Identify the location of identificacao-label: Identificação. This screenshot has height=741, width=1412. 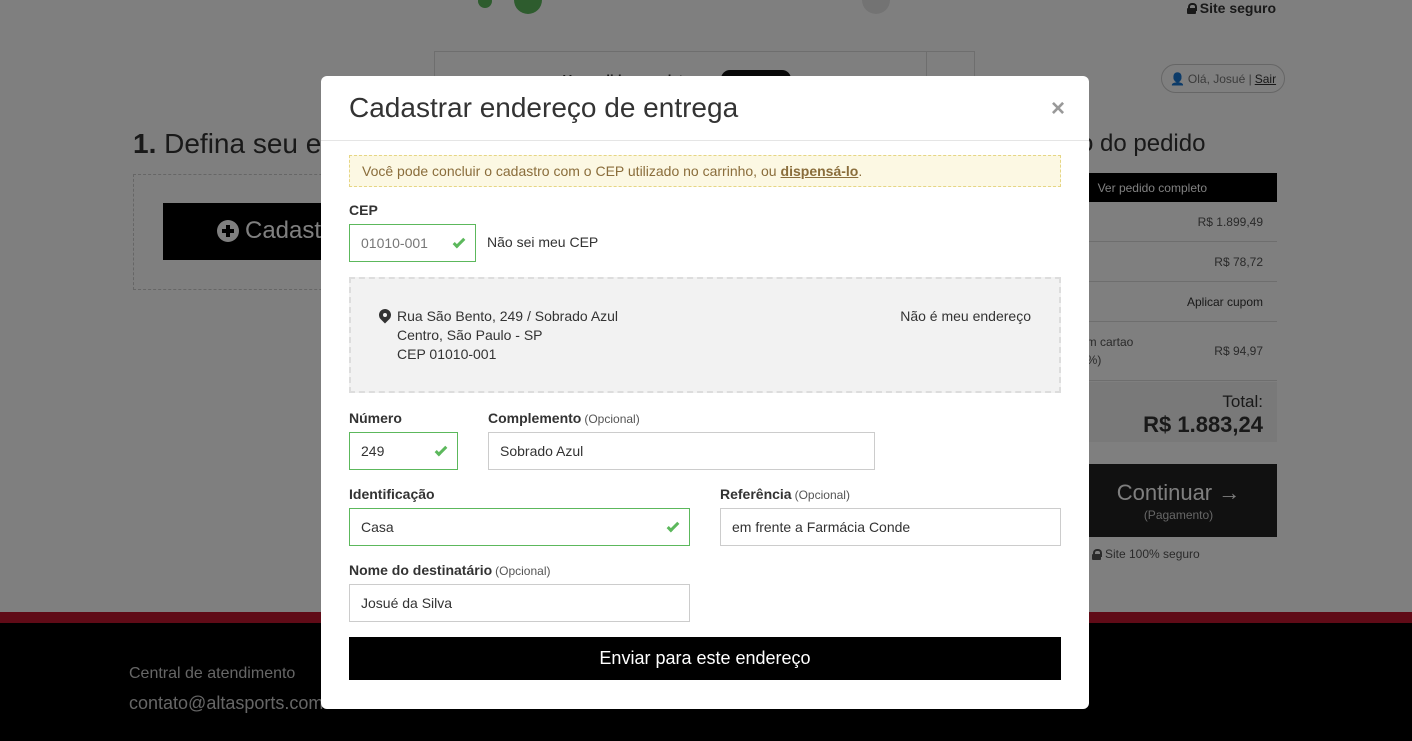
(392, 494).